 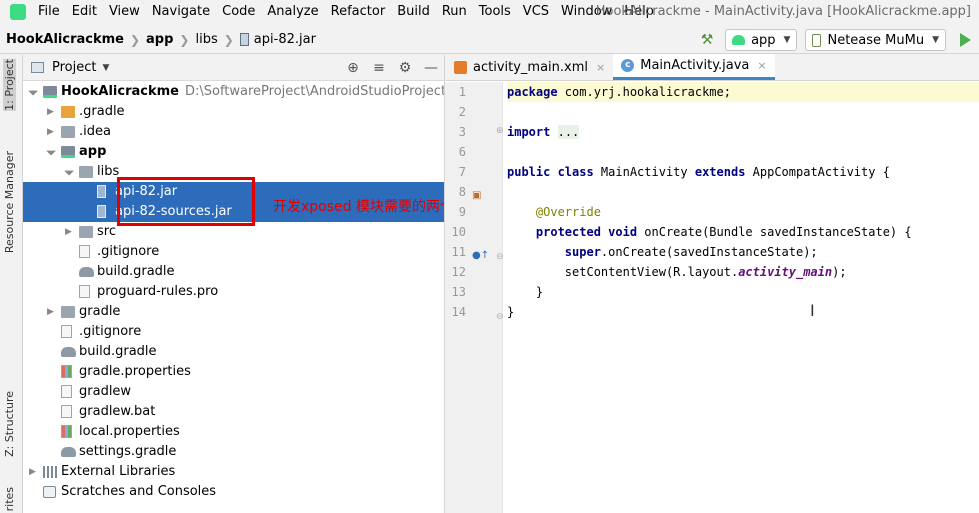 I want to click on tree-item-label: src, so click(x=106, y=231).